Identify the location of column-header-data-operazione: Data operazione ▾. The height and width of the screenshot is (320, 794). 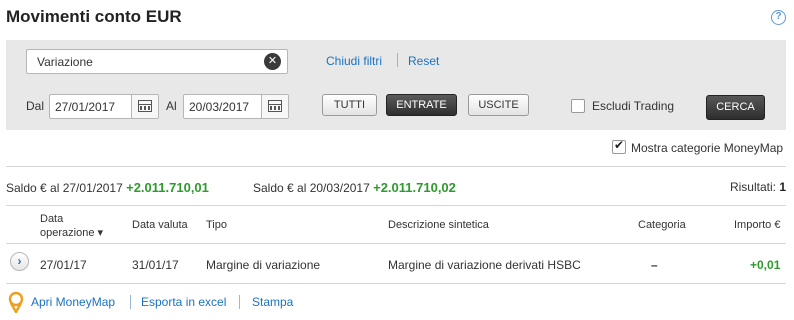
(71, 226).